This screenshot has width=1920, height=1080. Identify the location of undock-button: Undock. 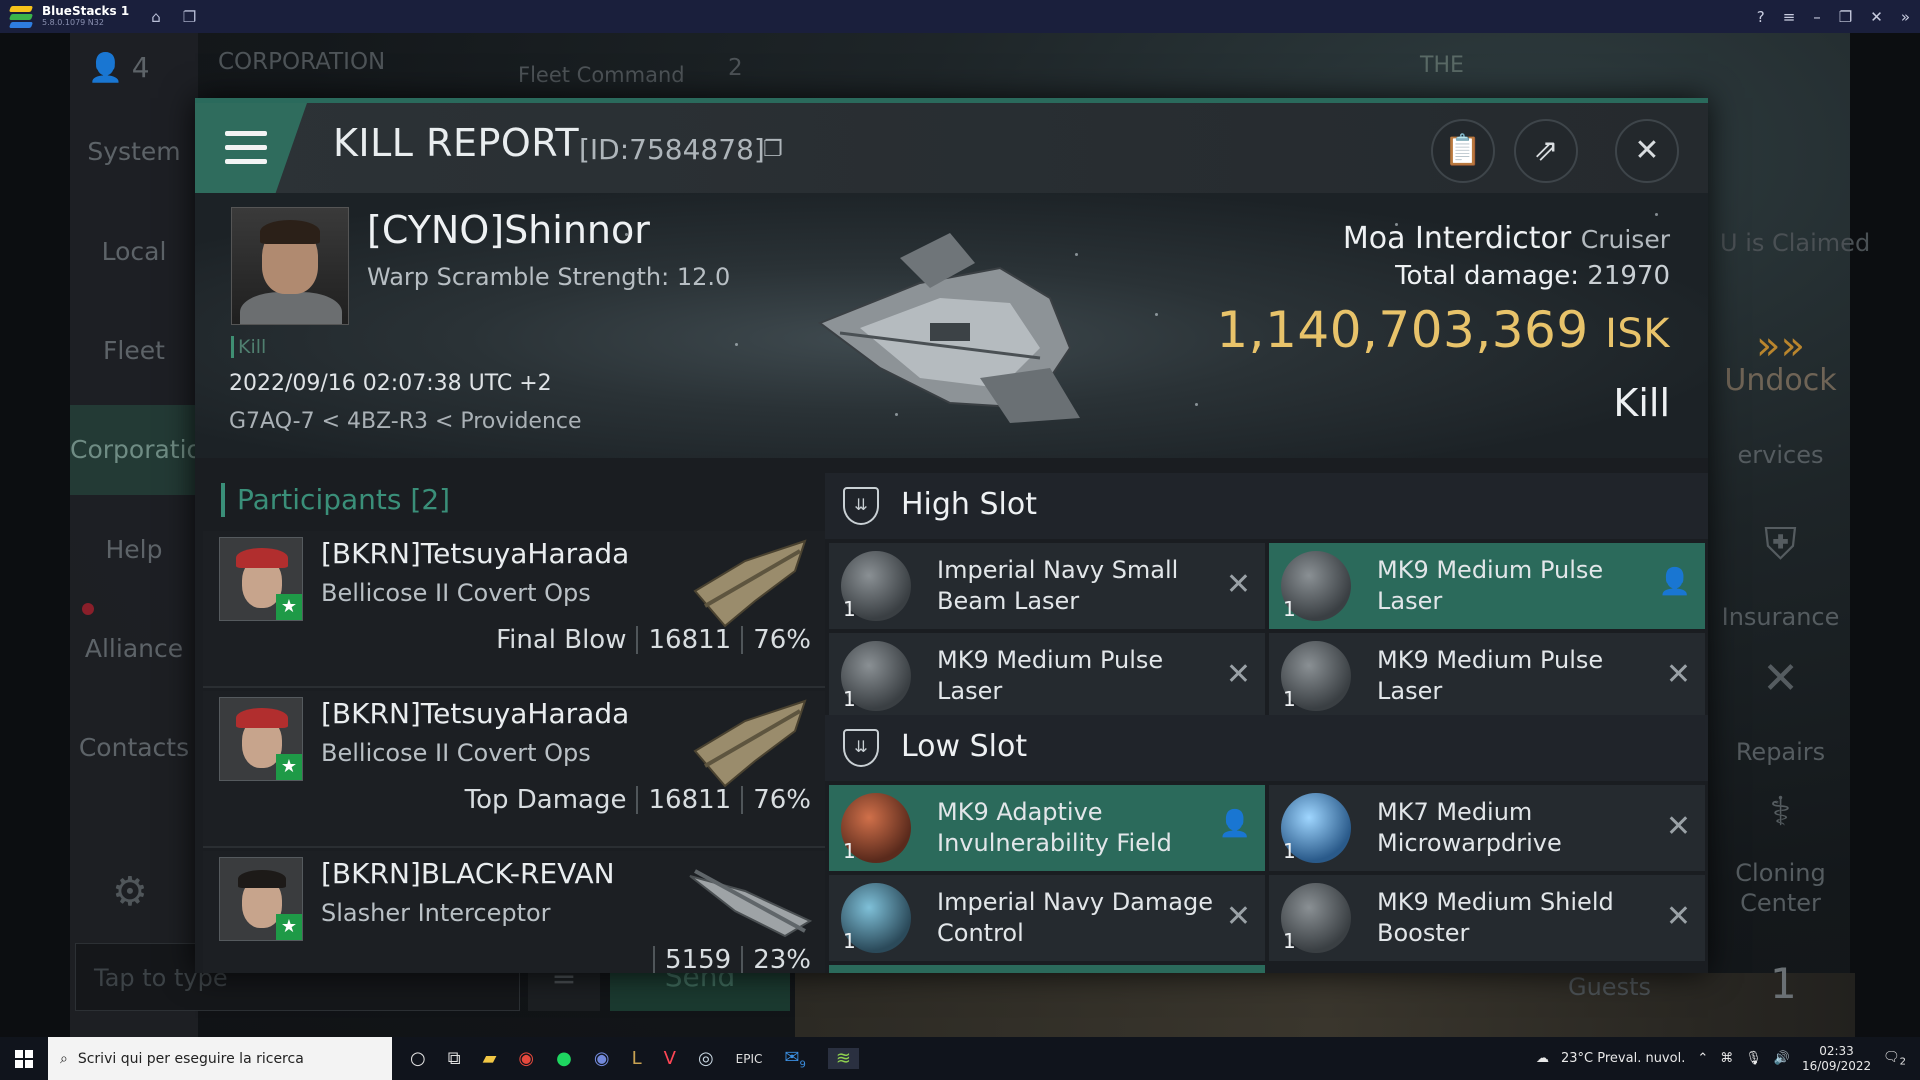
(1780, 380).